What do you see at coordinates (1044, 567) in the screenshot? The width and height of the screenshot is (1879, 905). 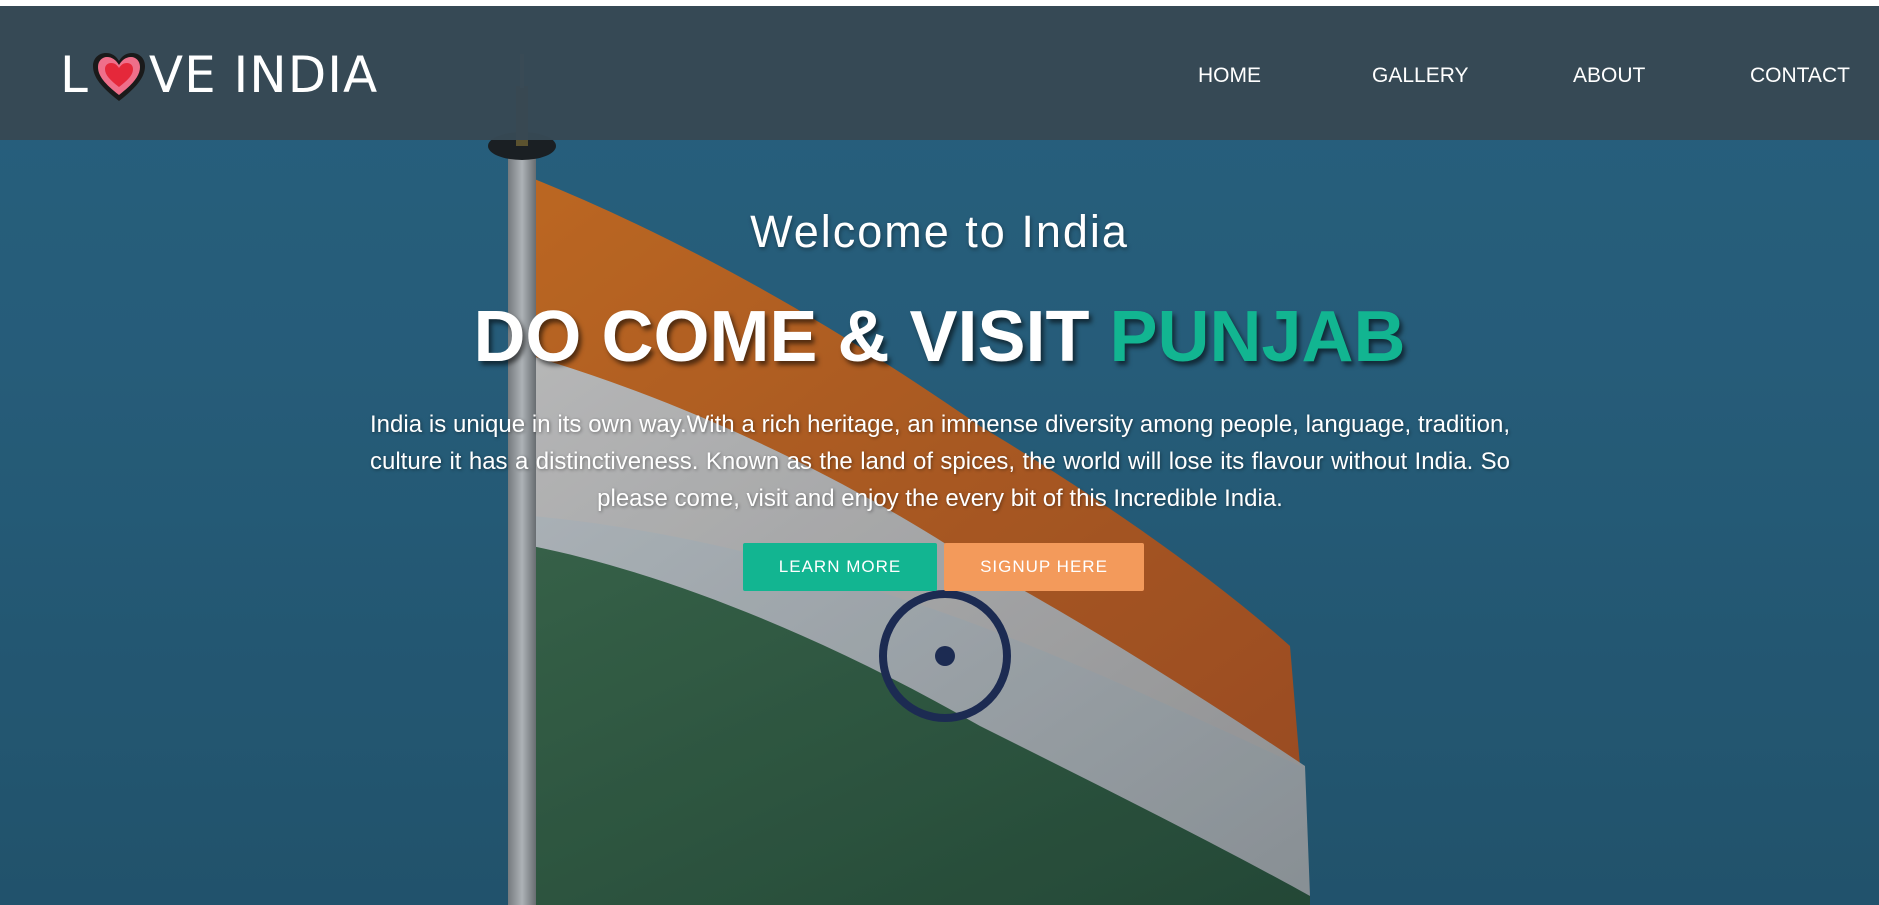 I see `signup-button: SIGNUP HERE` at bounding box center [1044, 567].